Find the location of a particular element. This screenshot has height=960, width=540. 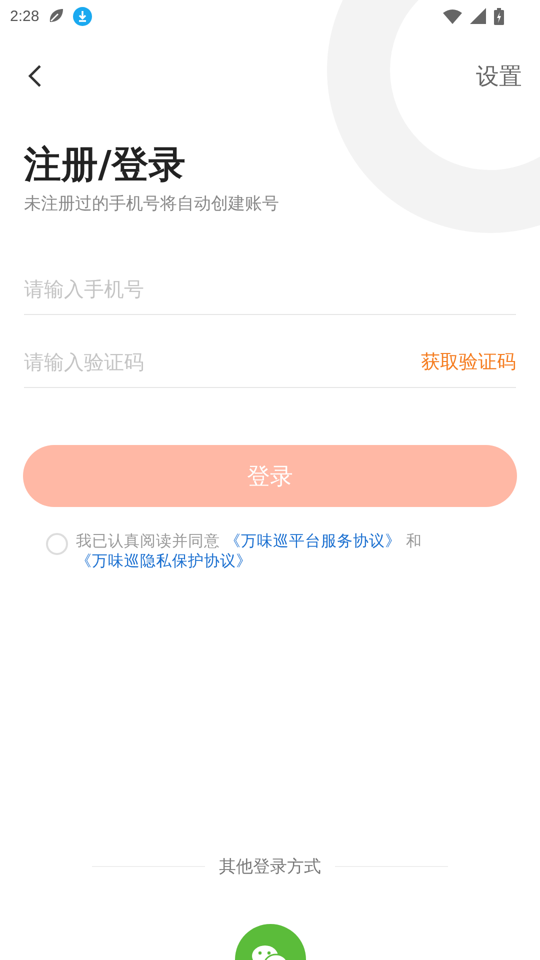

privacy-policy-link: 《万味巡隐私保护协议》 is located at coordinates (164, 561).